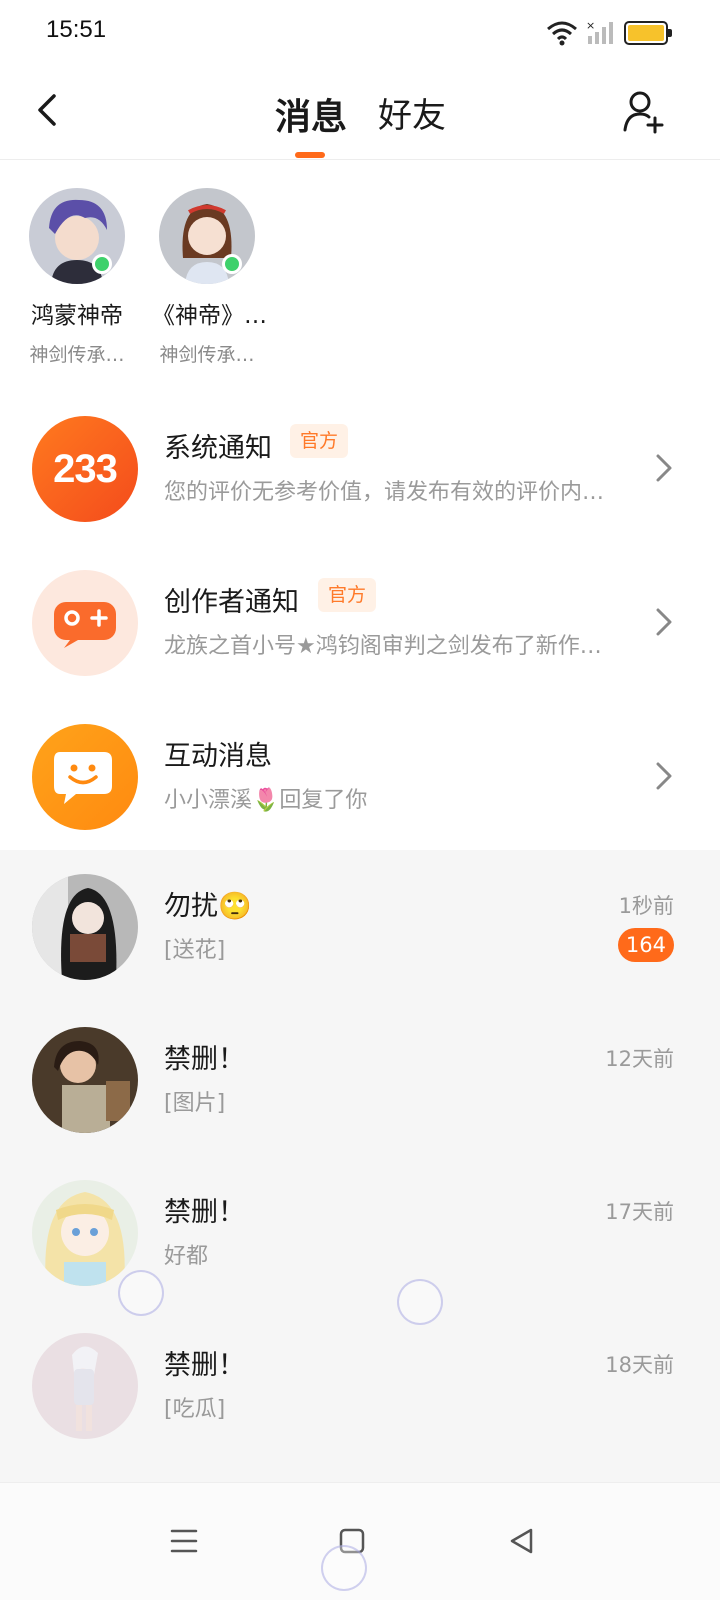 The image size is (720, 1600). I want to click on tab-friends: 好友, so click(412, 112).